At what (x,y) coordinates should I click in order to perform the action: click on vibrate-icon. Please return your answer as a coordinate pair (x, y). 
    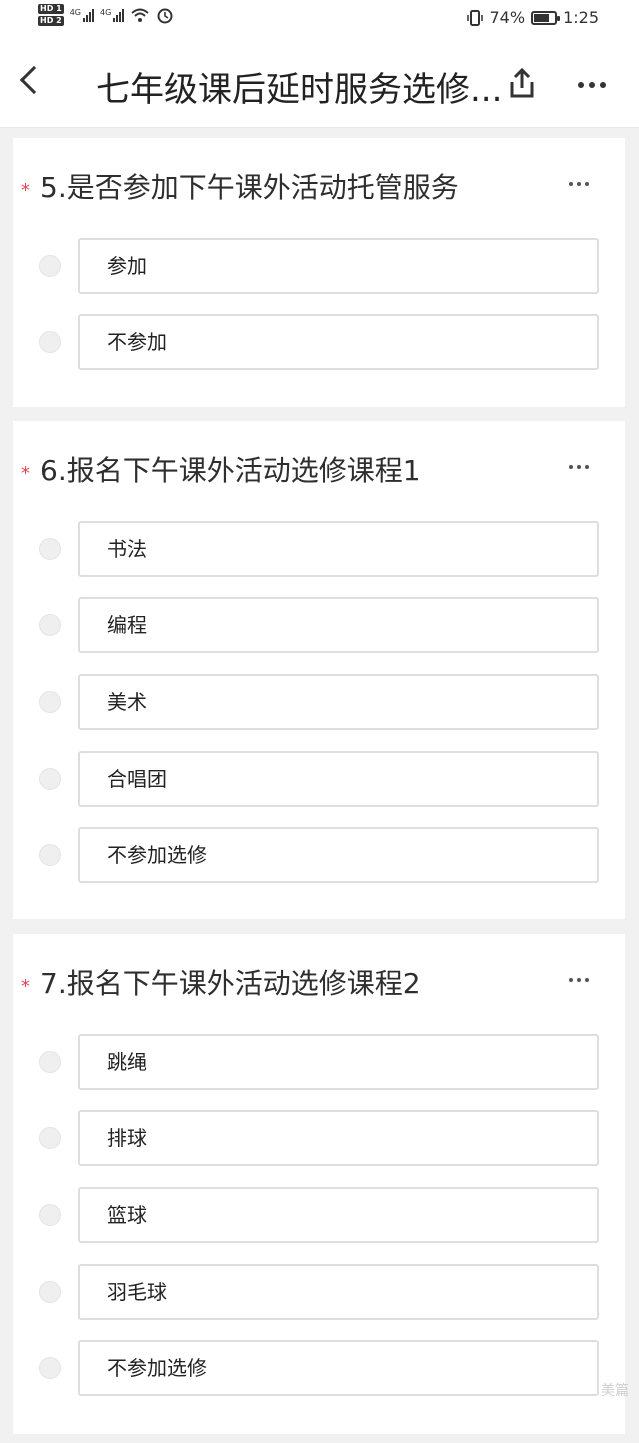
    Looking at the image, I should click on (474, 17).